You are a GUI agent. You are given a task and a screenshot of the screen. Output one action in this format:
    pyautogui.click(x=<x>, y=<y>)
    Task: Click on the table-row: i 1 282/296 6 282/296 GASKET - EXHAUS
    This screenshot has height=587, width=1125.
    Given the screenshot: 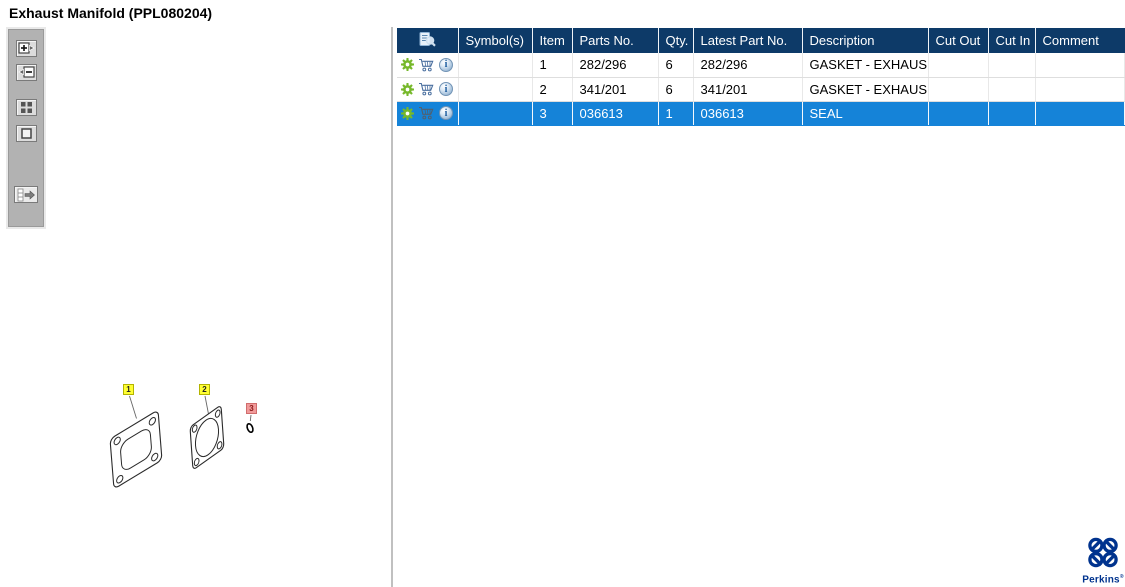 What is the action you would take?
    pyautogui.click(x=761, y=65)
    